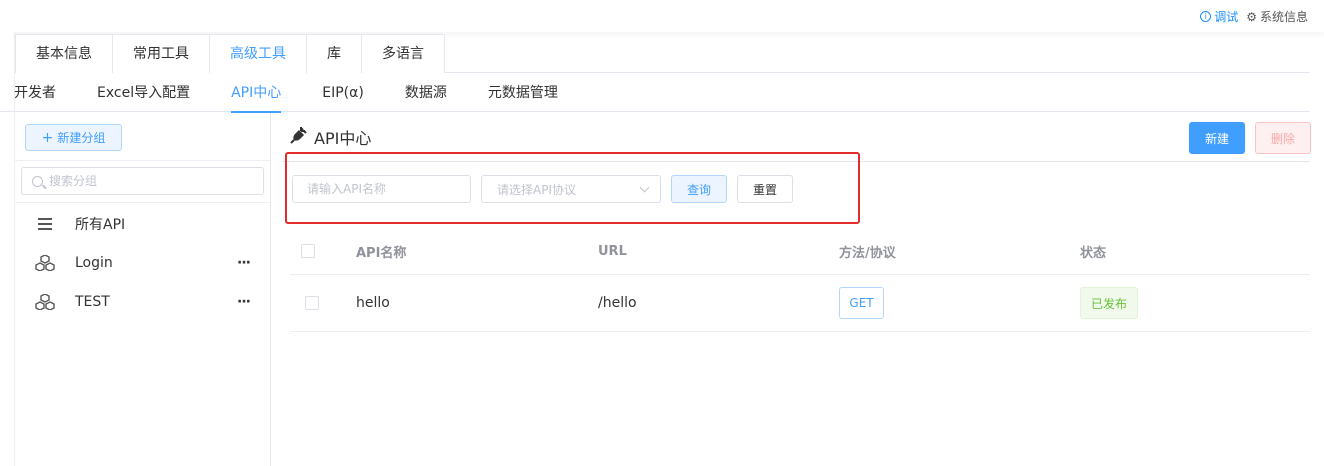 This screenshot has height=466, width=1324. I want to click on method-tag: GET, so click(861, 303).